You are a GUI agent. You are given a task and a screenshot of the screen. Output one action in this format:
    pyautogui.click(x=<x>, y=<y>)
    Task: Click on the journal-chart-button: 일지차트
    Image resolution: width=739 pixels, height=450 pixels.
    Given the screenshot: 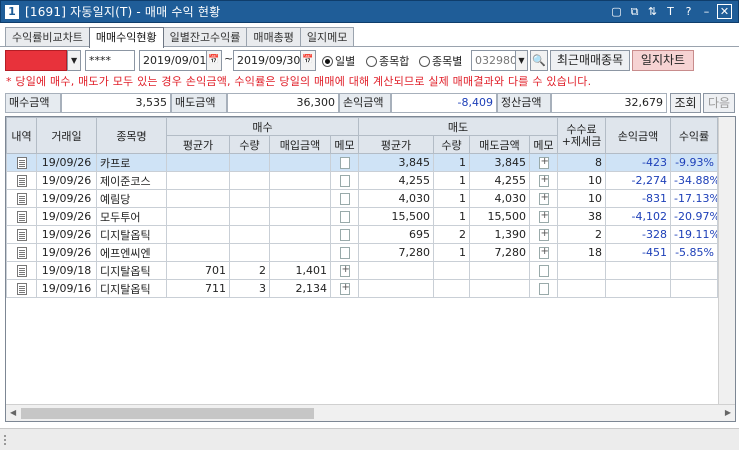 What is the action you would take?
    pyautogui.click(x=663, y=60)
    